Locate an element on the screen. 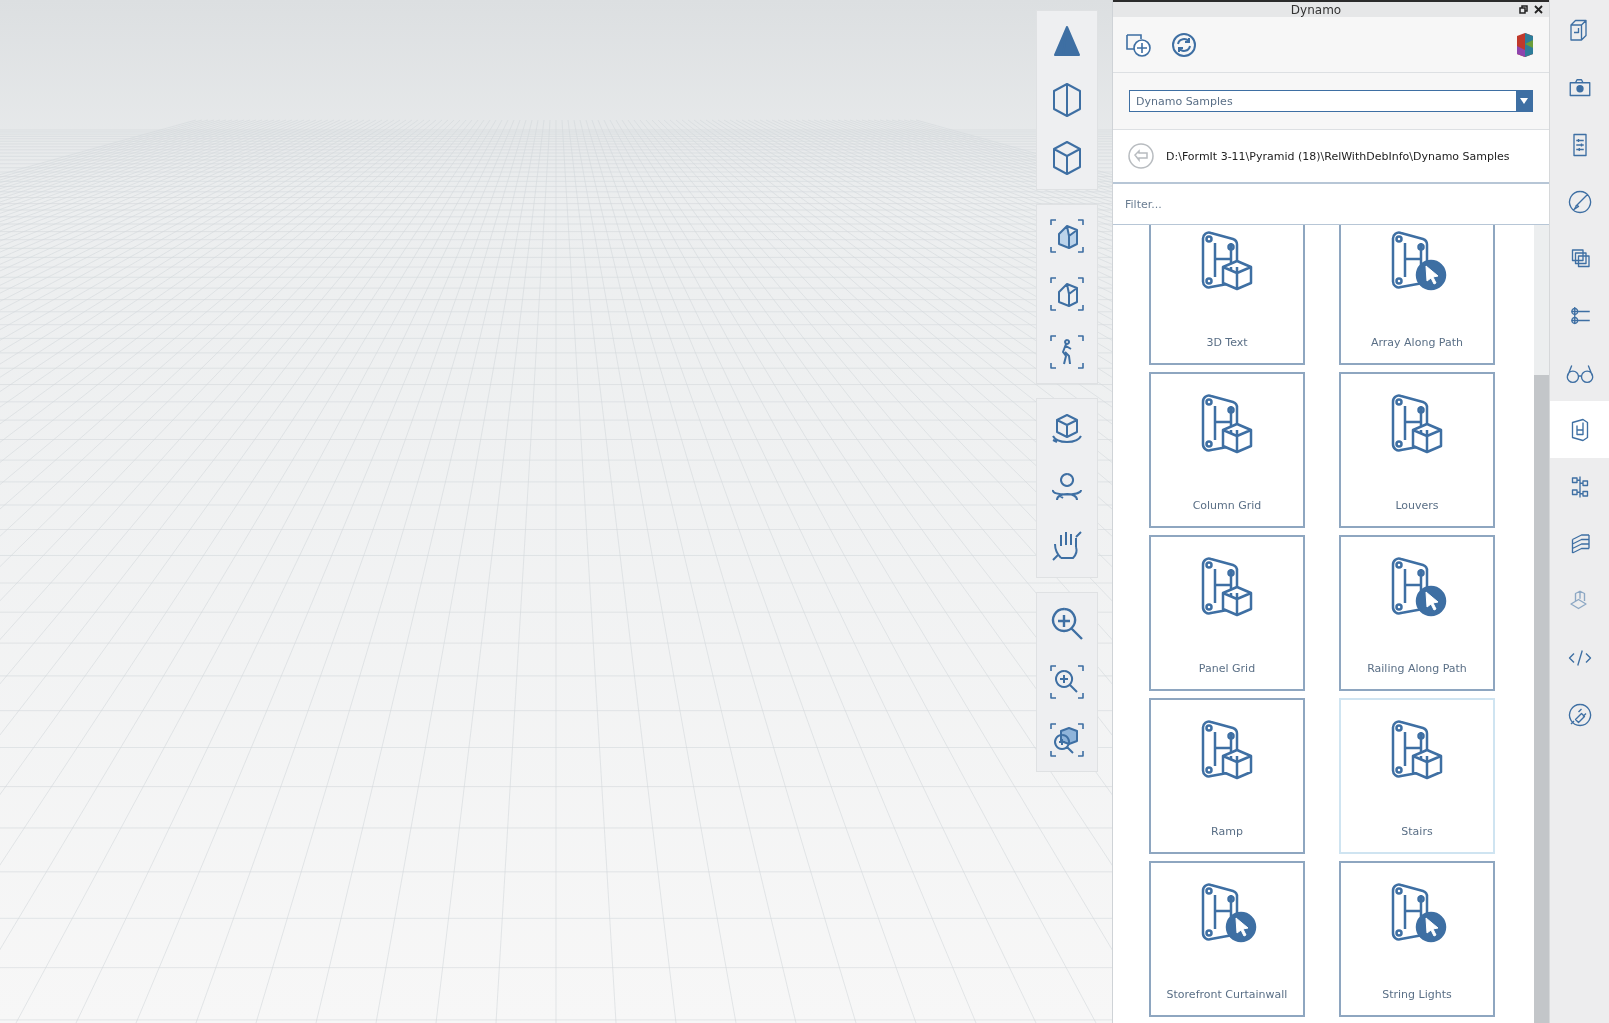 Image resolution: width=1609 pixels, height=1023 pixels. refresh-button is located at coordinates (1184, 44).